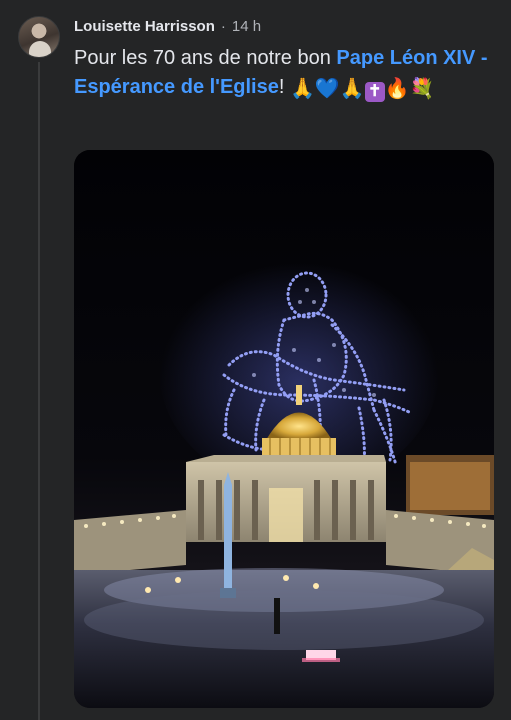 Image resolution: width=511 pixels, height=720 pixels. Describe the element at coordinates (40, 49) in the screenshot. I see `avatar-figure` at that location.